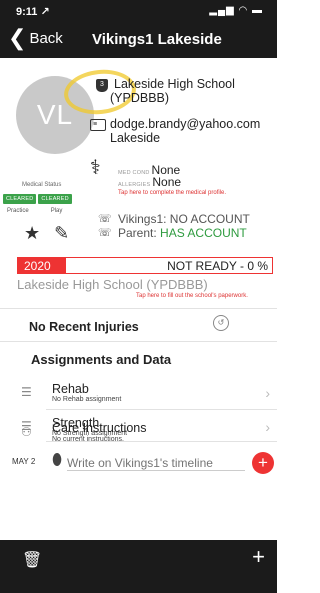 The width and height of the screenshot is (320, 593). I want to click on star-icon: ★, so click(32, 233).